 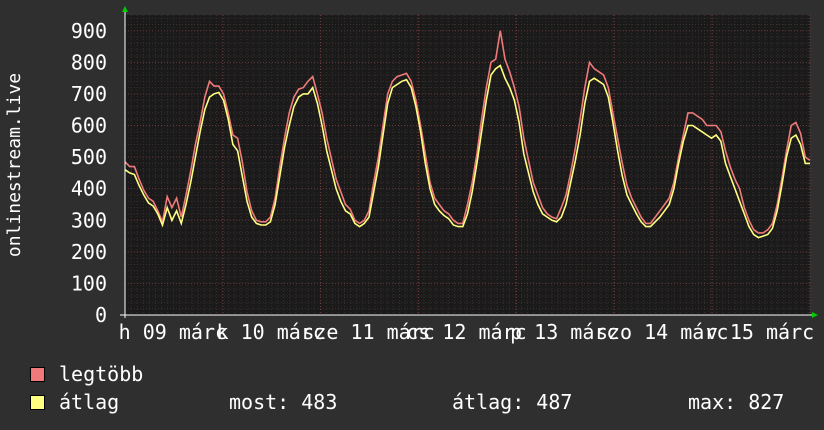 I want to click on y-axis-label: onlinestream.live, so click(x=14, y=165).